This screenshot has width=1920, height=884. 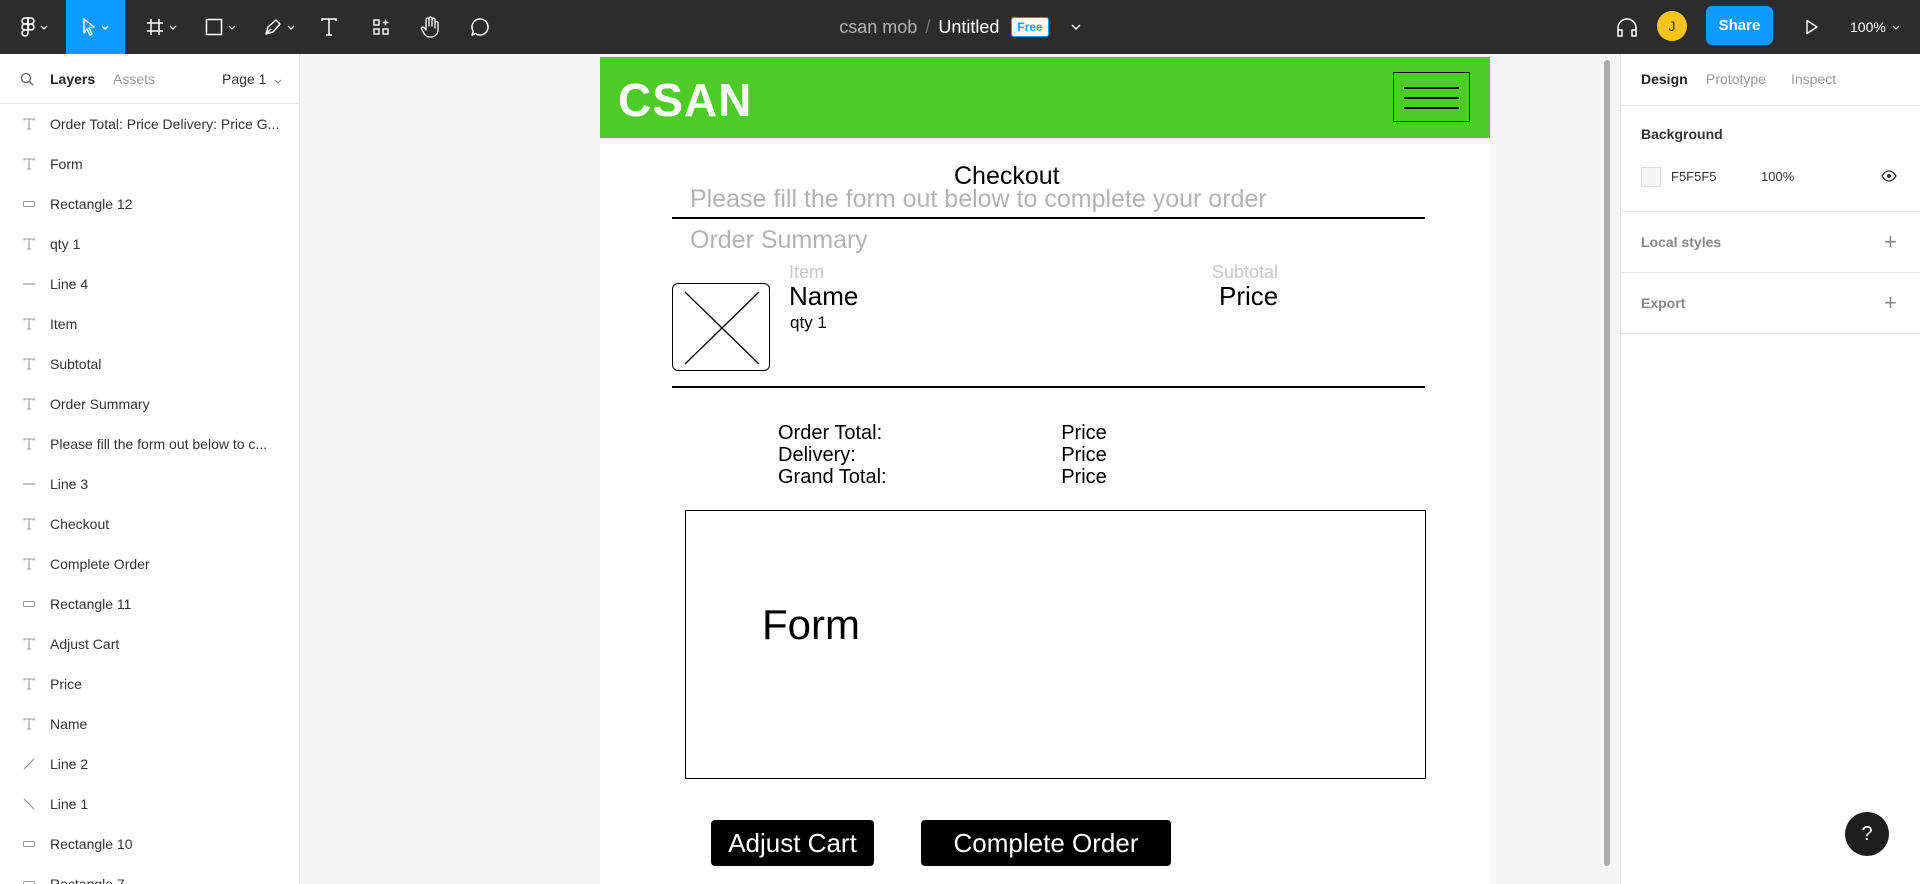 I want to click on tab-assets: Assets, so click(x=134, y=79).